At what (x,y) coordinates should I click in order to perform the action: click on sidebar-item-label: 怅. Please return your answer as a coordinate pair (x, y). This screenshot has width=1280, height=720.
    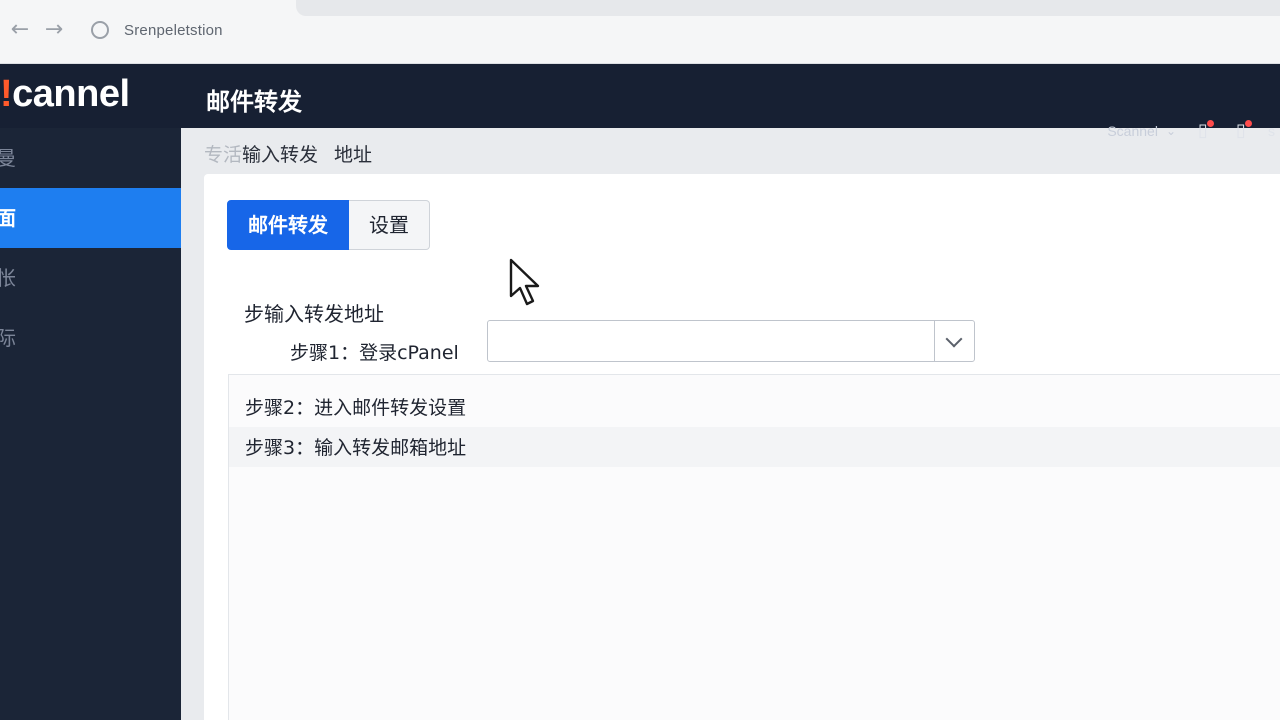
    Looking at the image, I should click on (8, 278).